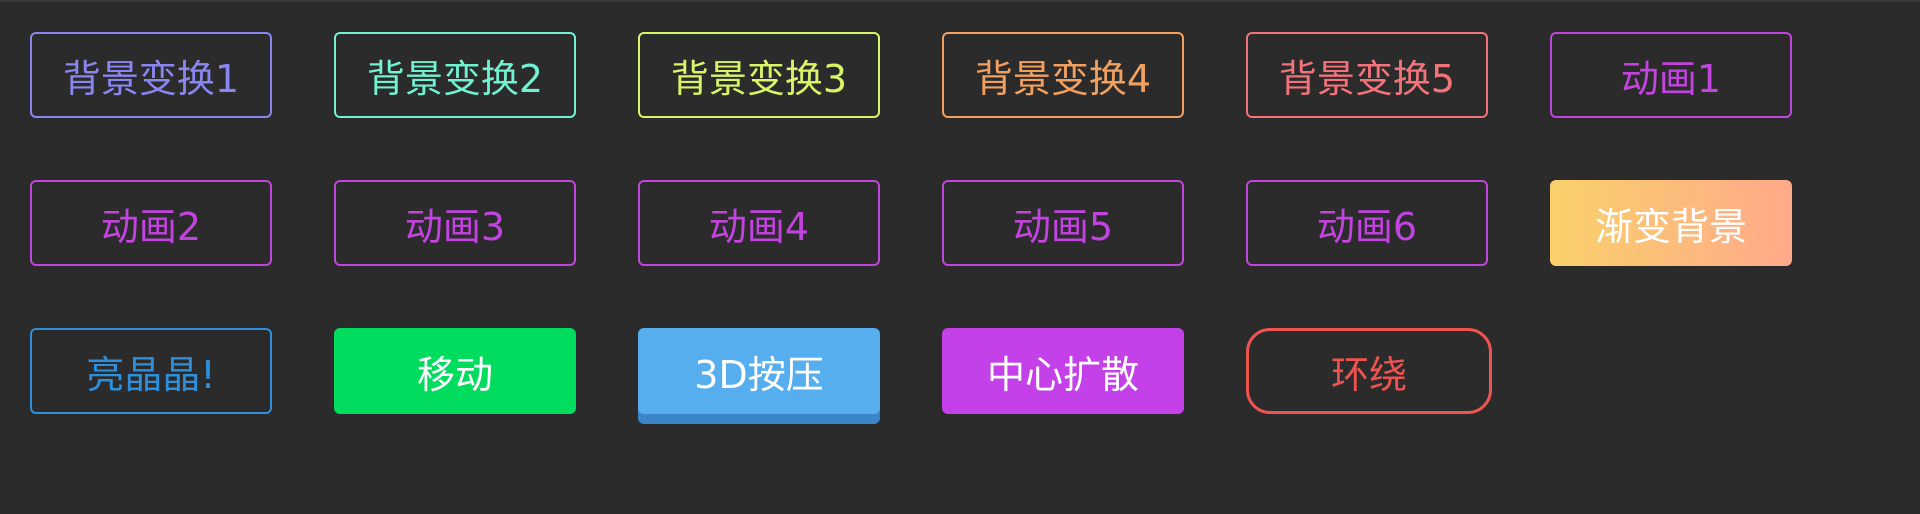 This screenshot has height=514, width=1920. Describe the element at coordinates (960, 1) in the screenshot. I see `top-divider` at that location.